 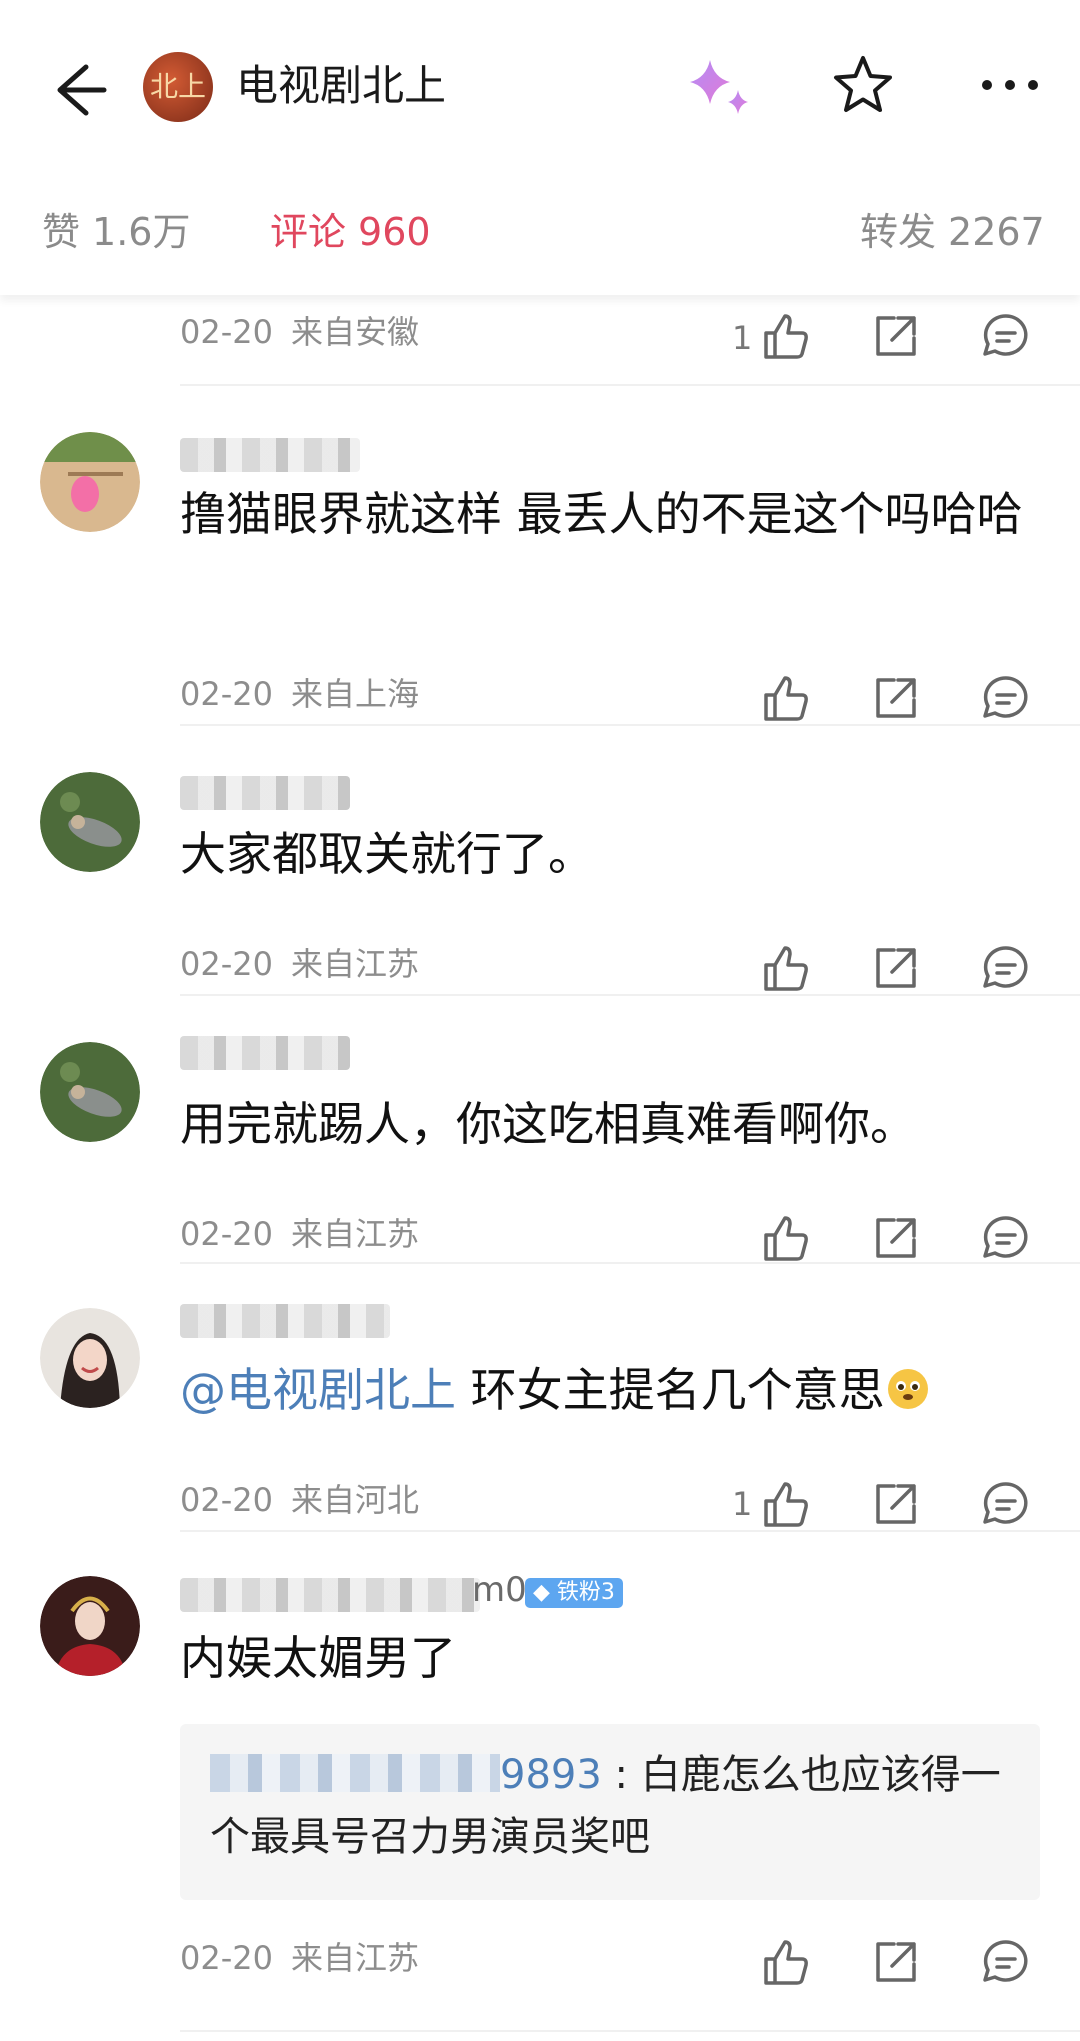 I want to click on tab-reposts: 转发 2267, so click(x=952, y=232).